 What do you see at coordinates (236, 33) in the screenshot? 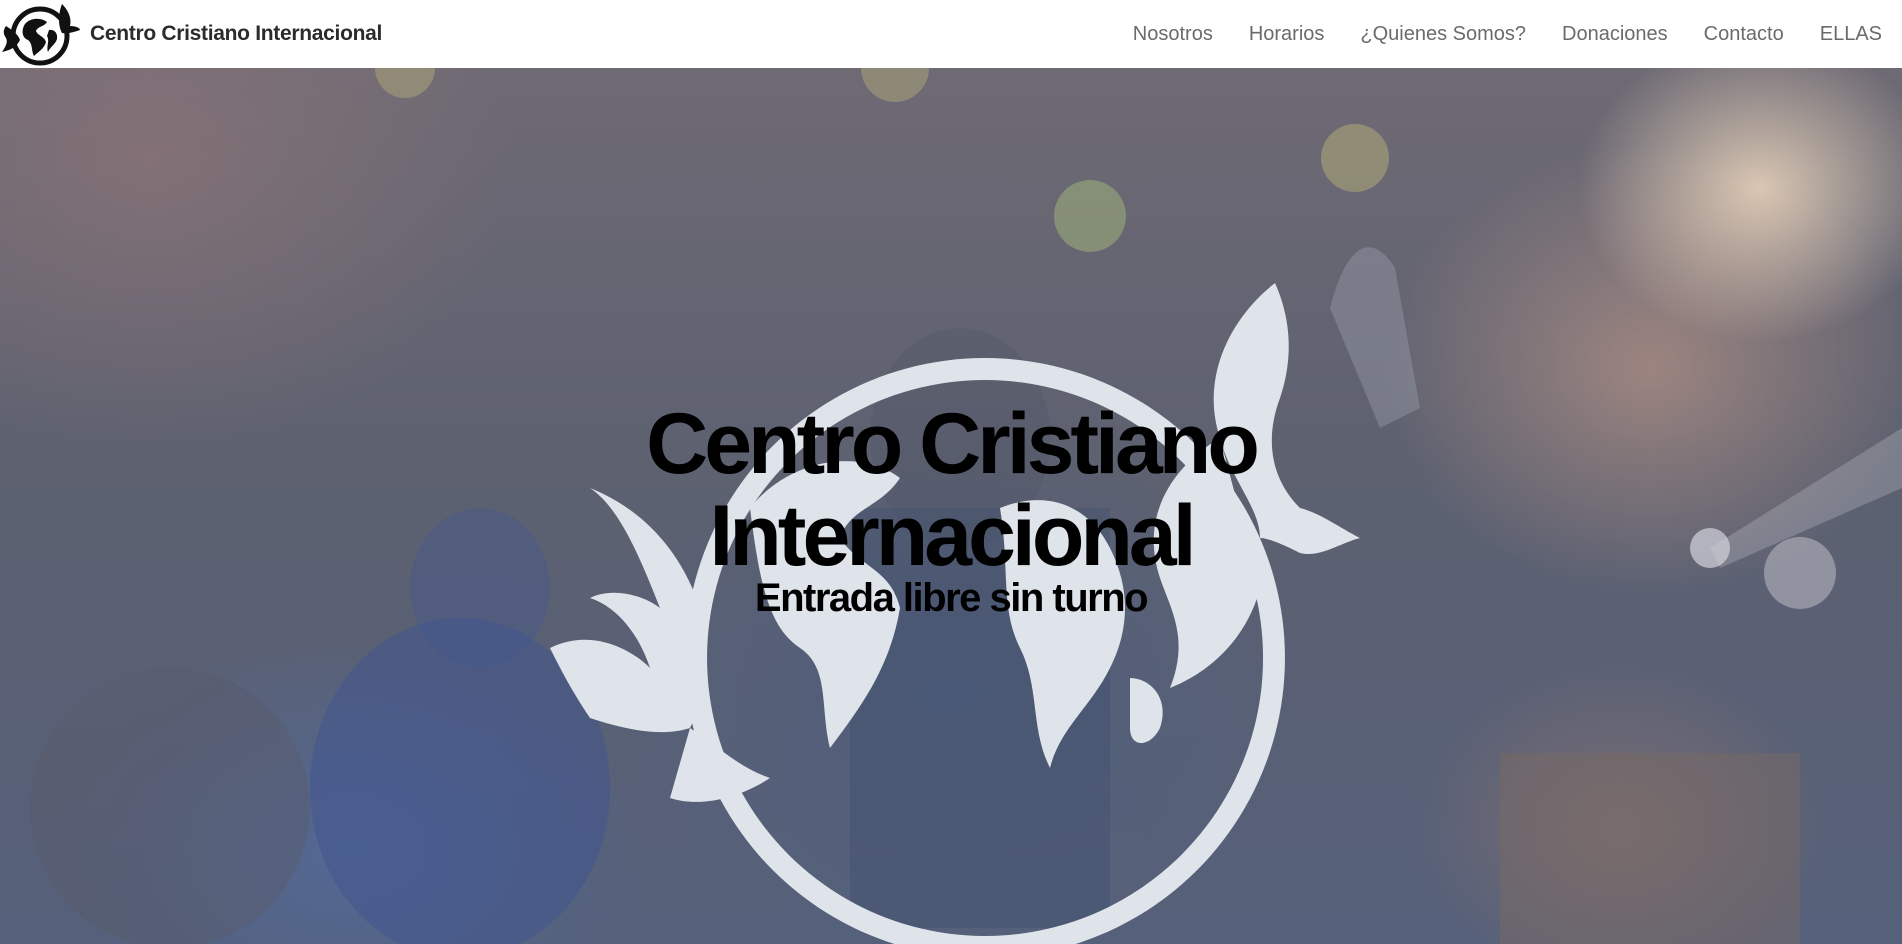
I see `brand-name: Centro Cristiano Internacional` at bounding box center [236, 33].